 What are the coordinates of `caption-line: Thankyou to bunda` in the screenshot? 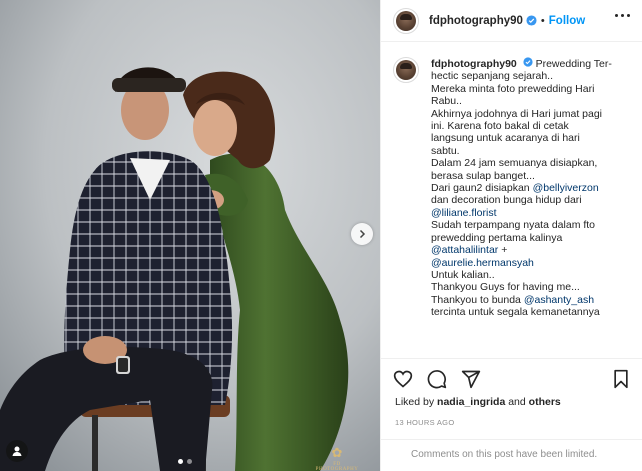 It's located at (477, 299).